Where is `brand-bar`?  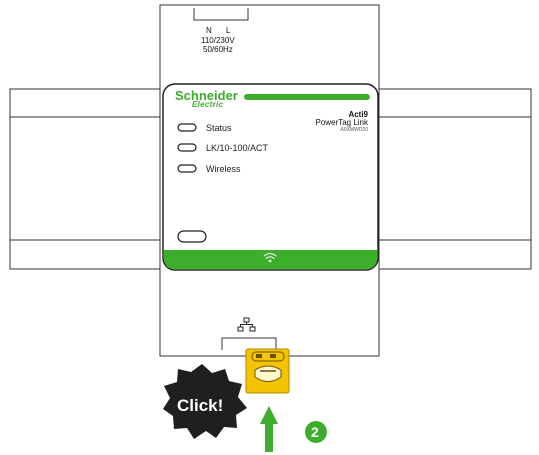
brand-bar is located at coordinates (307, 97).